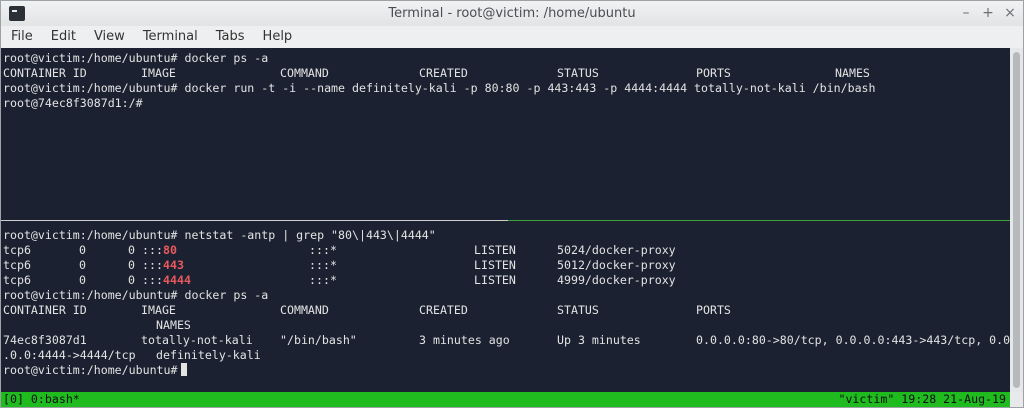 The image size is (1024, 408). Describe the element at coordinates (169, 37) in the screenshot. I see `menu-terminal: Terminal` at that location.